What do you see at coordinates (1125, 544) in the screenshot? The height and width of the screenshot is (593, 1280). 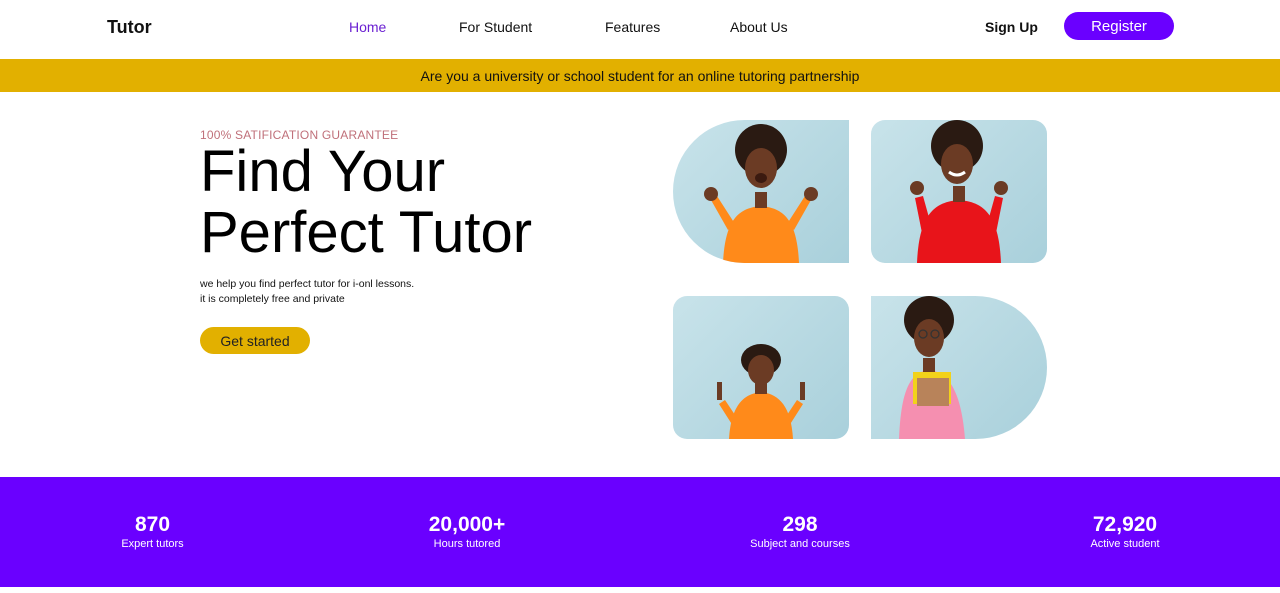 I see `stat-label: Active student` at bounding box center [1125, 544].